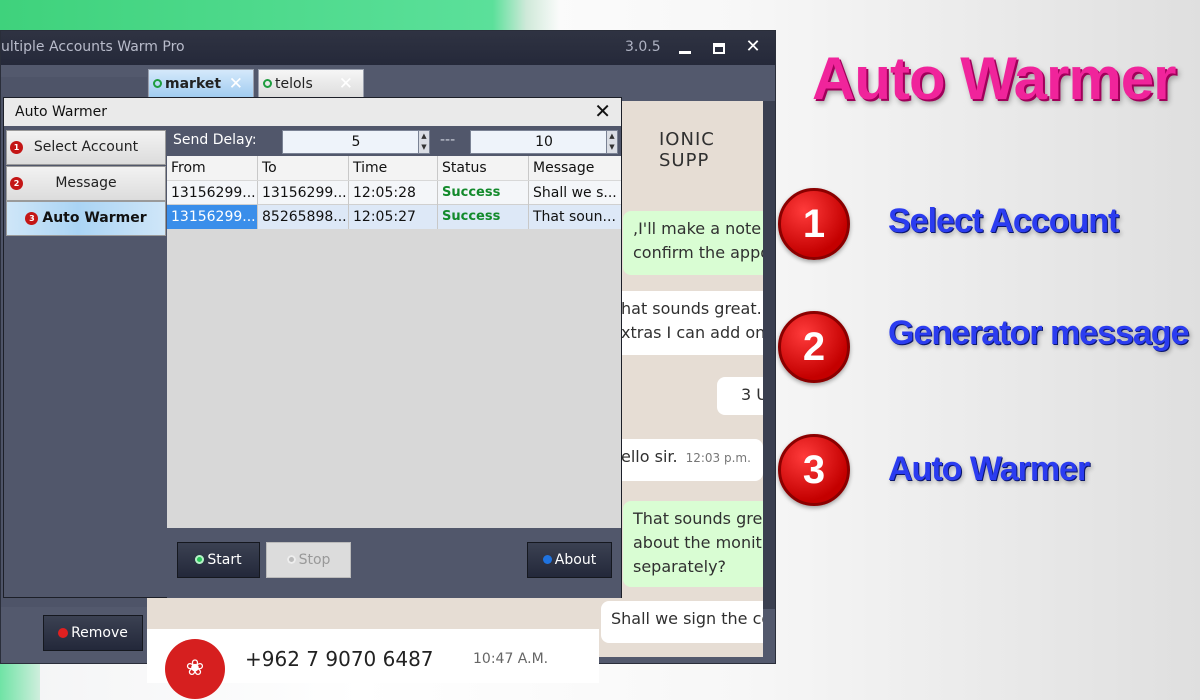 Image resolution: width=1200 pixels, height=700 pixels. I want to click on nav-auto-warmer: 3 Auto Warmer, so click(86, 218).